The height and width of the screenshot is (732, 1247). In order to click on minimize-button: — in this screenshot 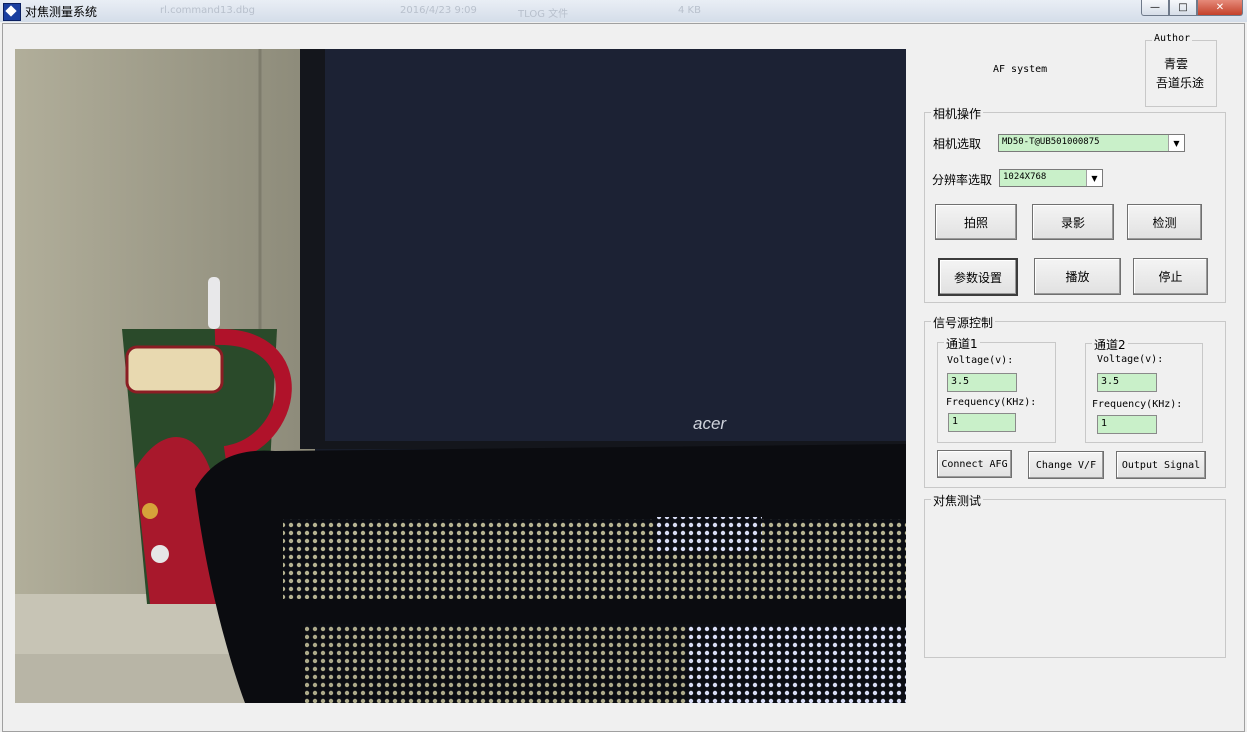, I will do `click(1155, 8)`.